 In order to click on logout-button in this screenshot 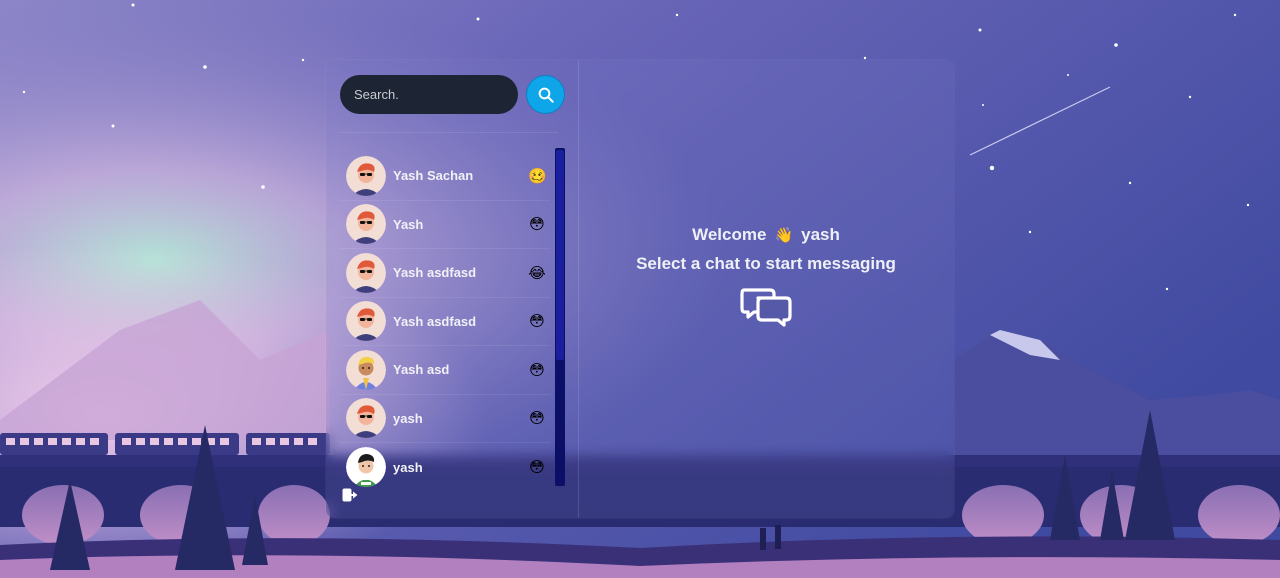, I will do `click(350, 495)`.